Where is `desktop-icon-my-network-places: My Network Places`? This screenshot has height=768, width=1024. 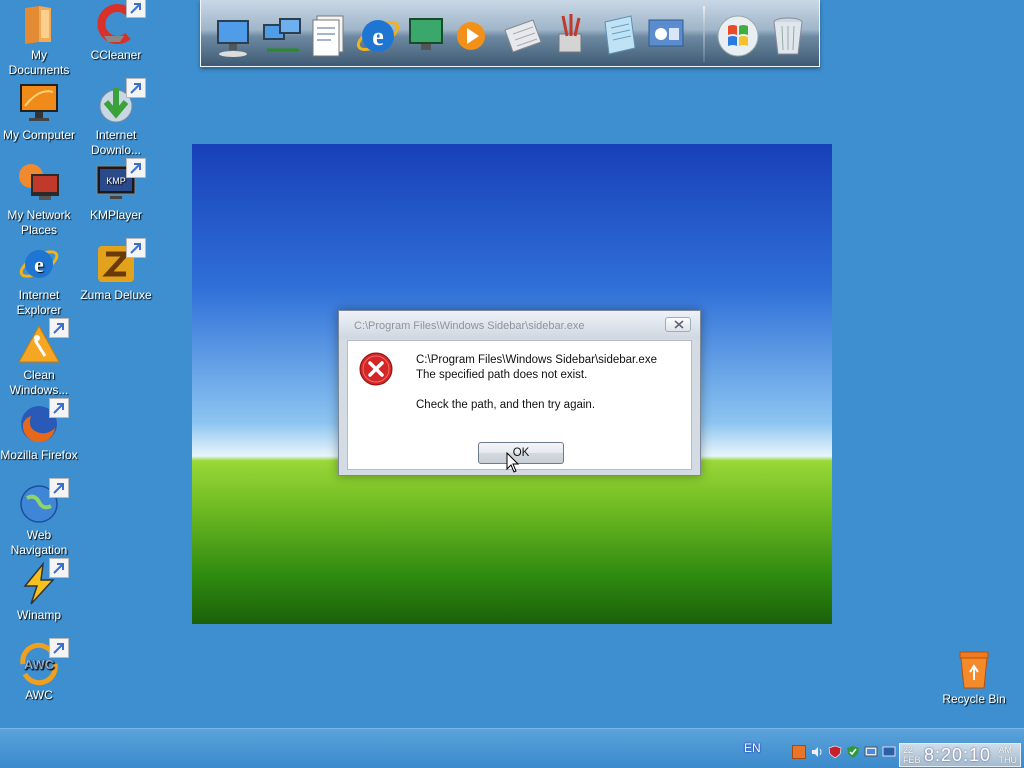
desktop-icon-my-network-places: My Network Places is located at coordinates (39, 200).